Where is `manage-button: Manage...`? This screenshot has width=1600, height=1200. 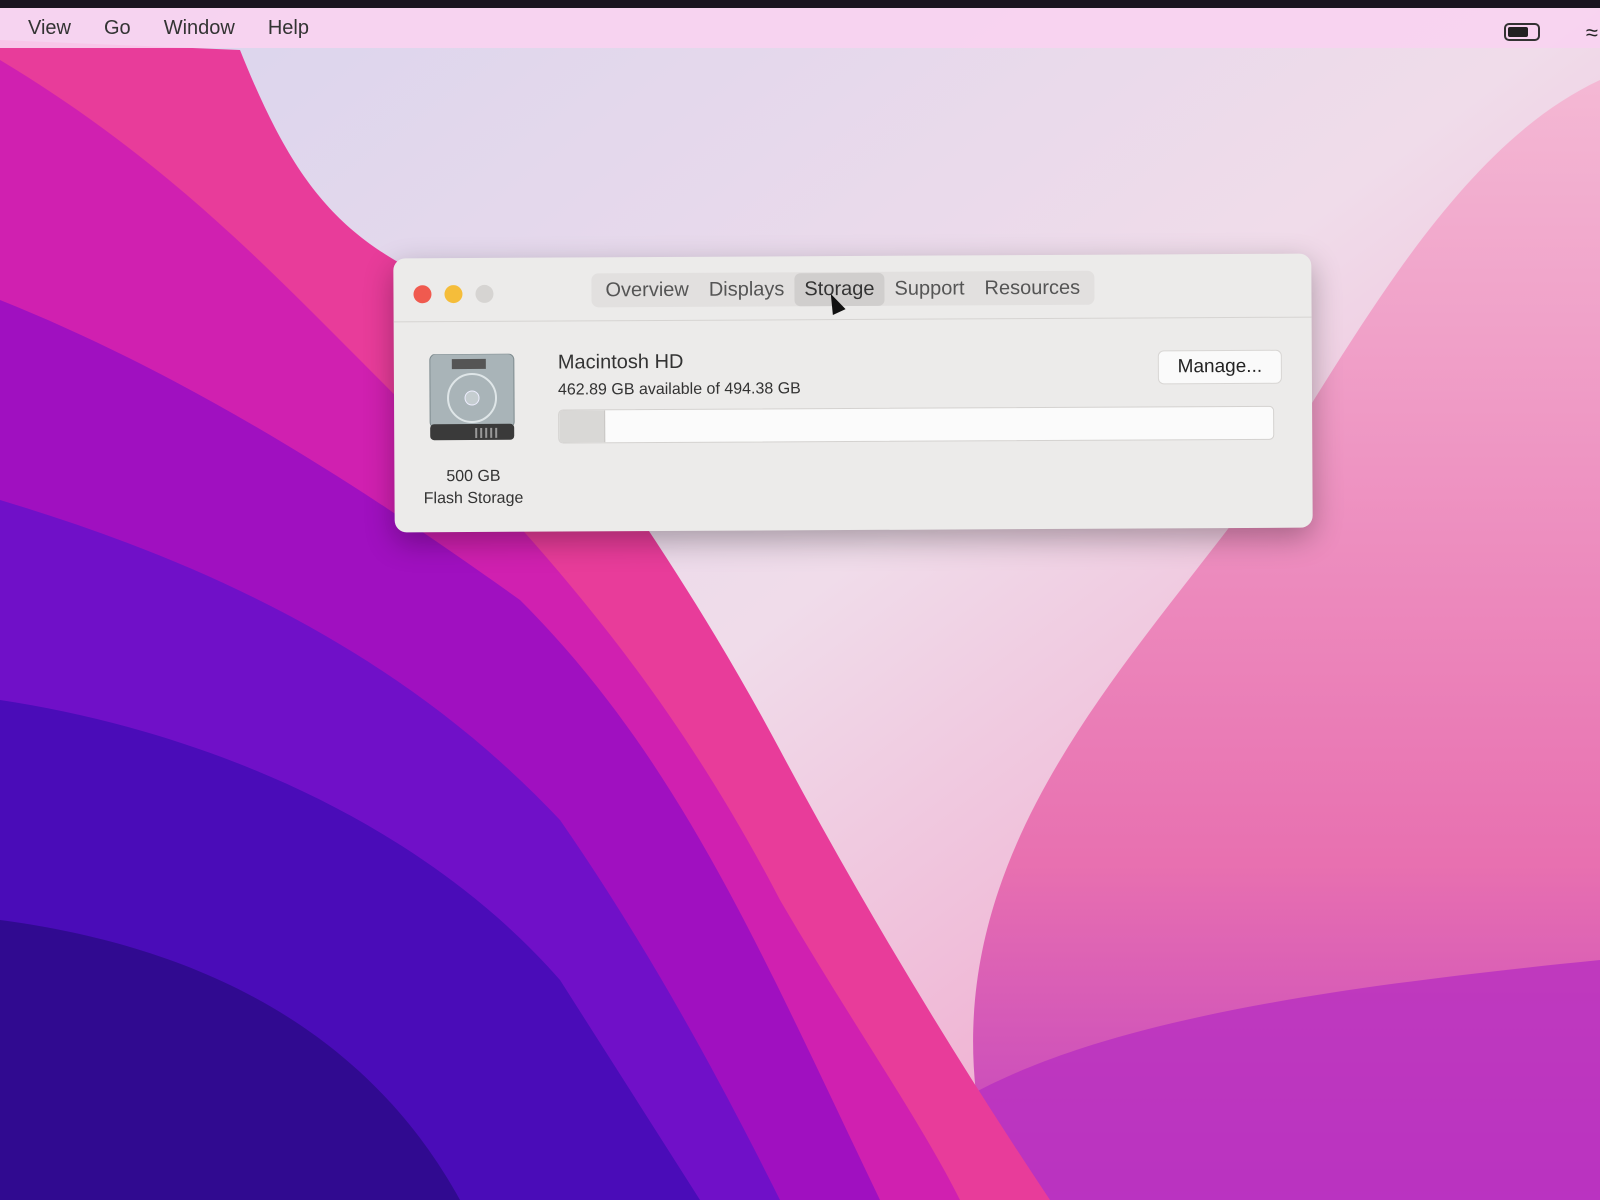 manage-button: Manage... is located at coordinates (1219, 367).